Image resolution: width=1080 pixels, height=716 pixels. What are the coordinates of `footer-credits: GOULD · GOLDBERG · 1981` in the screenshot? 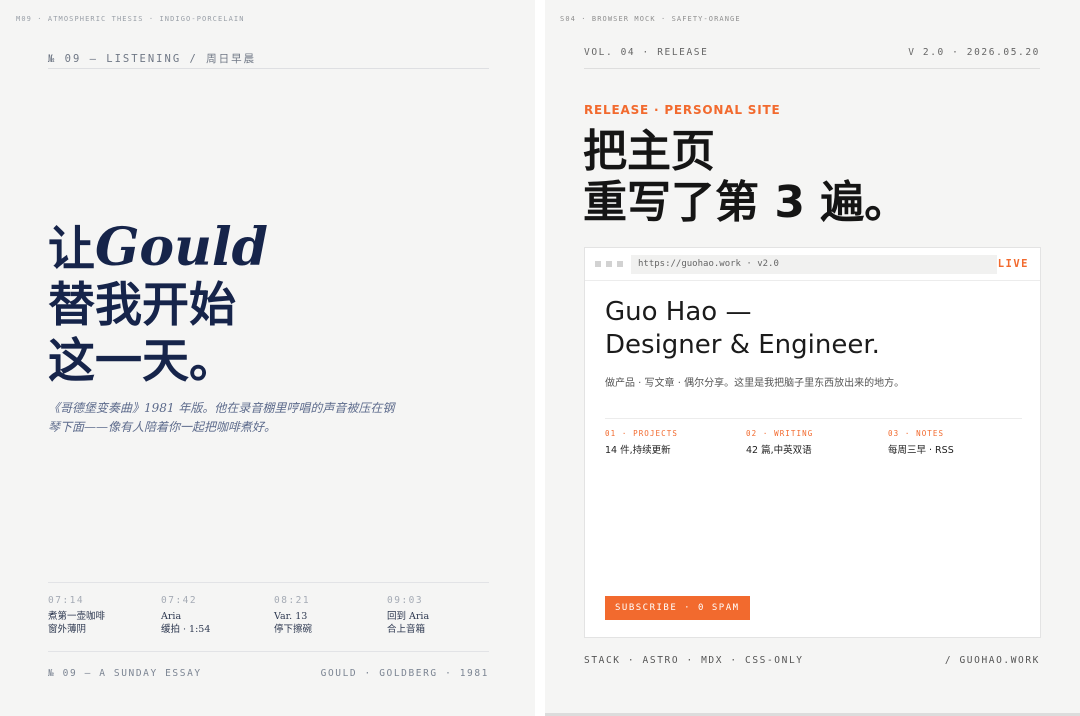 It's located at (404, 673).